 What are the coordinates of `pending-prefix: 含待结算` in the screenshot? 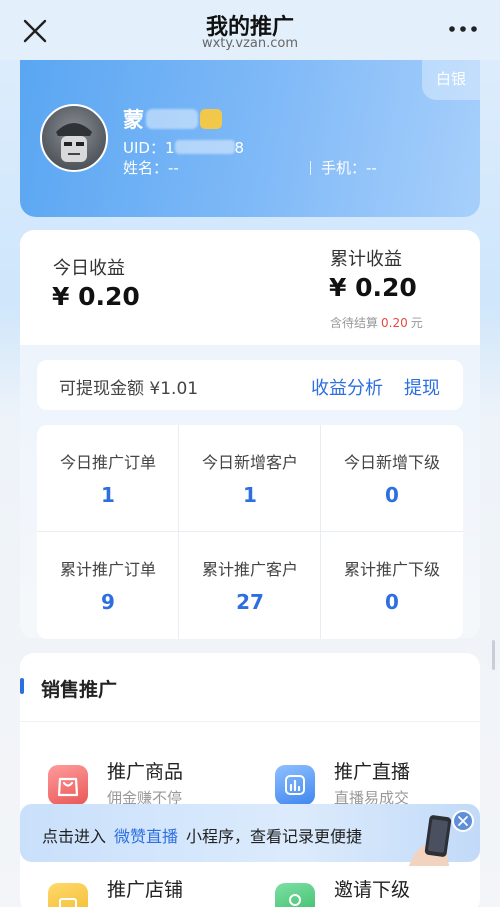 It's located at (354, 323).